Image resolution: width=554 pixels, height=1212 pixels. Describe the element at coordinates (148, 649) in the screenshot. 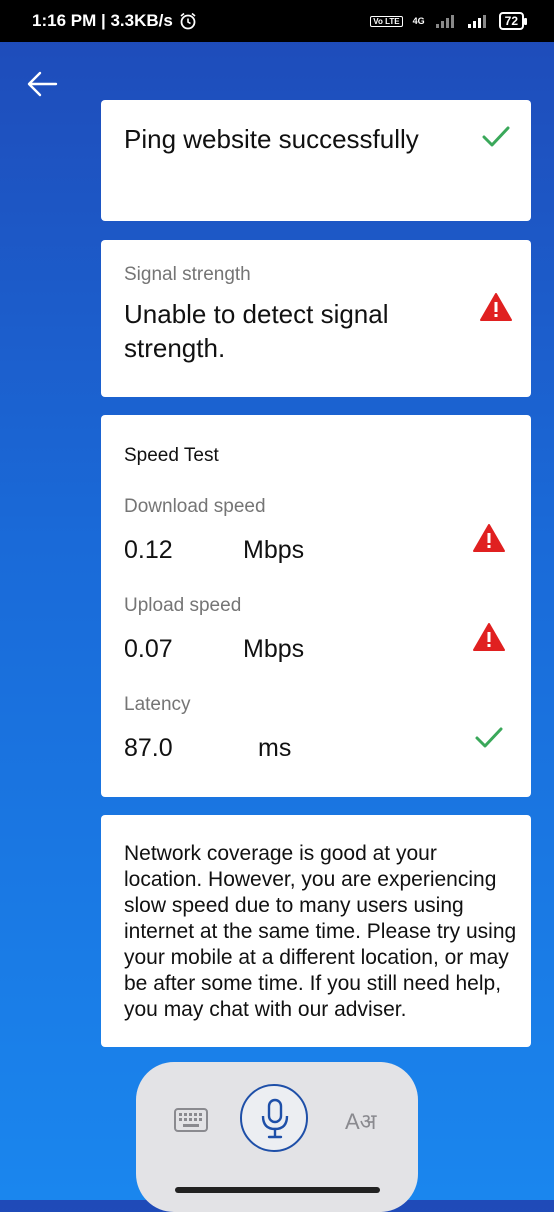

I see `upload-value: 0.07` at that location.